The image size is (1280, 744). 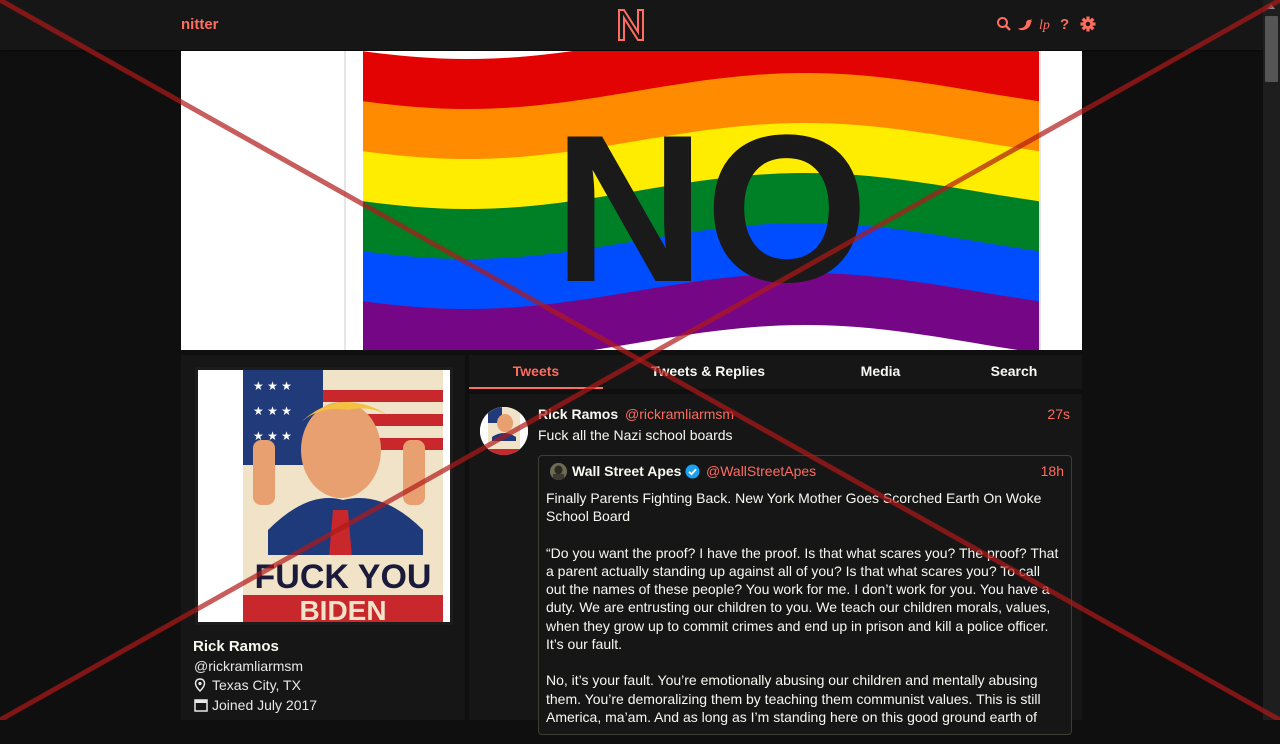 I want to click on scroll-thumb, so click(x=1271, y=49).